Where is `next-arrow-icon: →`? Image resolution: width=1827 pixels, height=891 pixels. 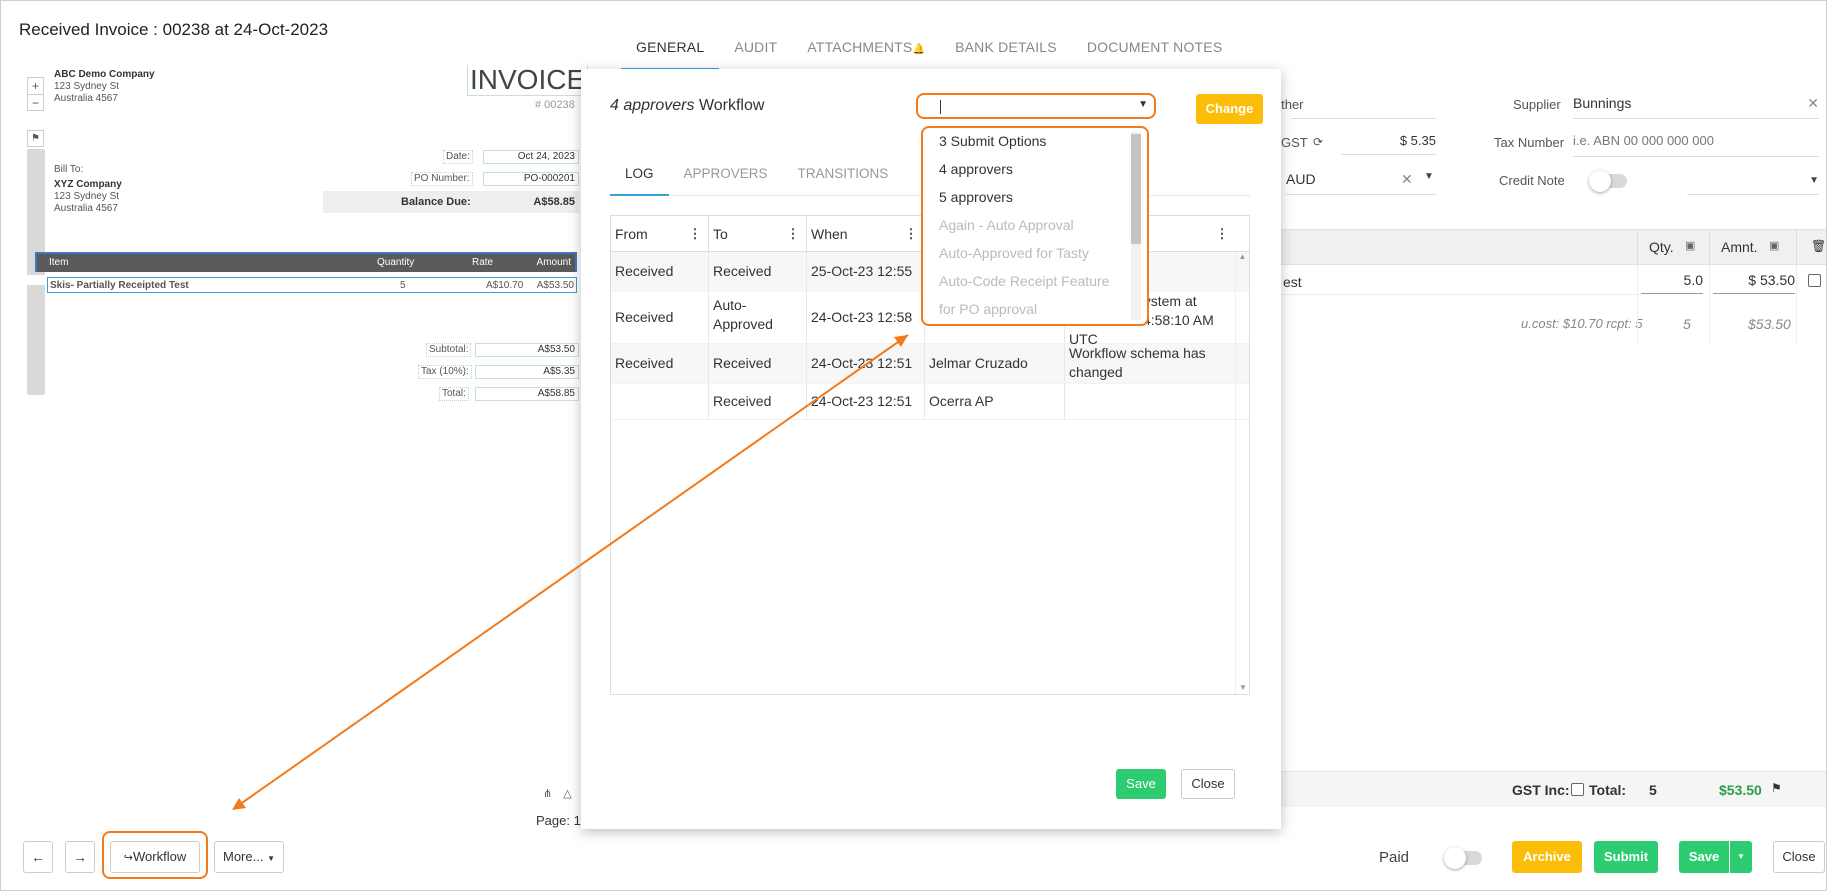 next-arrow-icon: → is located at coordinates (80, 857).